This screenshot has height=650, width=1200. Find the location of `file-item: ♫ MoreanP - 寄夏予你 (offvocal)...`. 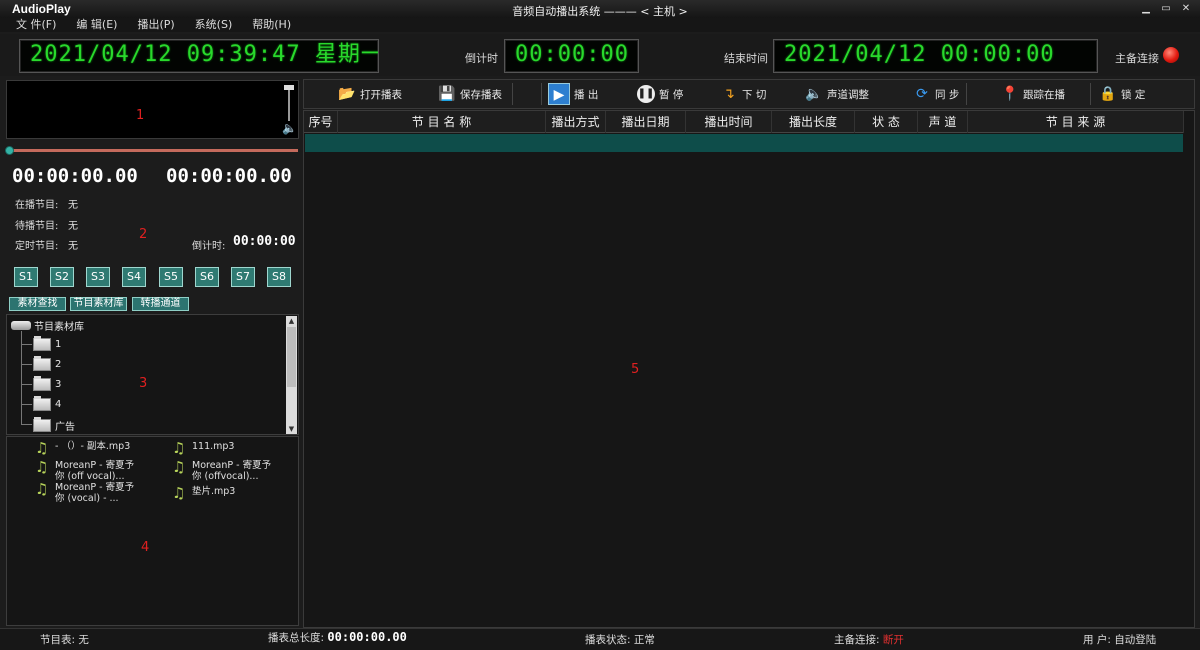

file-item: ♫ MoreanP - 寄夏予你 (offvocal)... is located at coordinates (232, 471).